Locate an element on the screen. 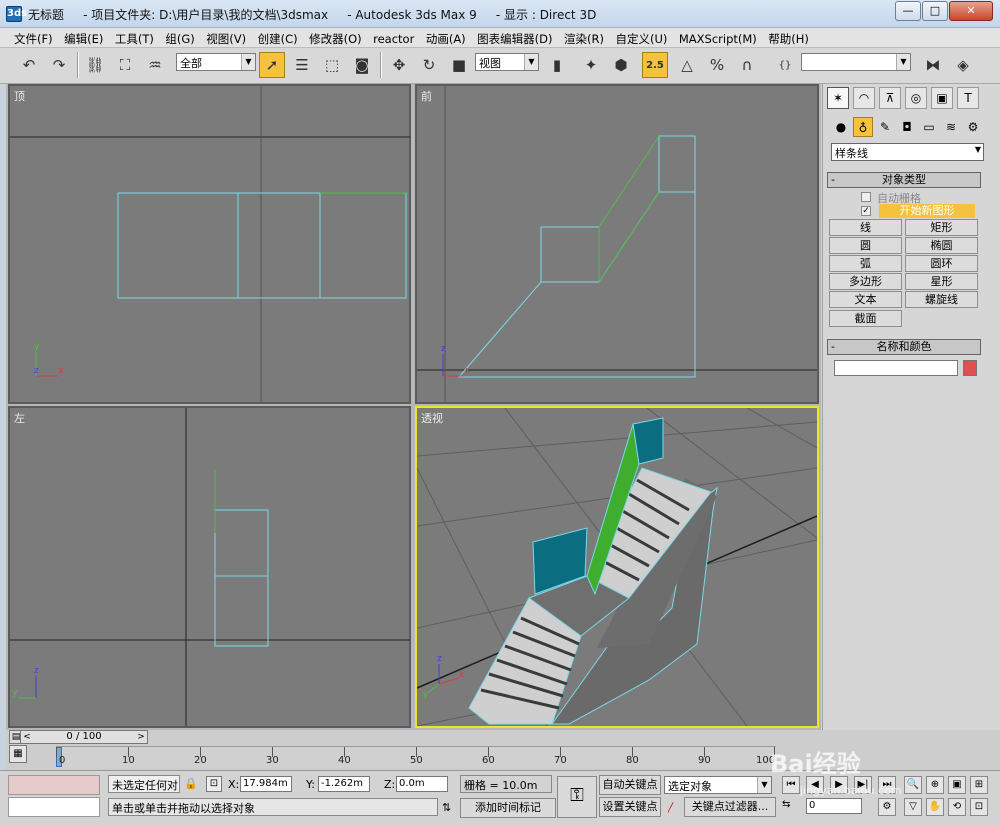 This screenshot has width=1000, height=826. auto-grid-checkbox is located at coordinates (866, 197).